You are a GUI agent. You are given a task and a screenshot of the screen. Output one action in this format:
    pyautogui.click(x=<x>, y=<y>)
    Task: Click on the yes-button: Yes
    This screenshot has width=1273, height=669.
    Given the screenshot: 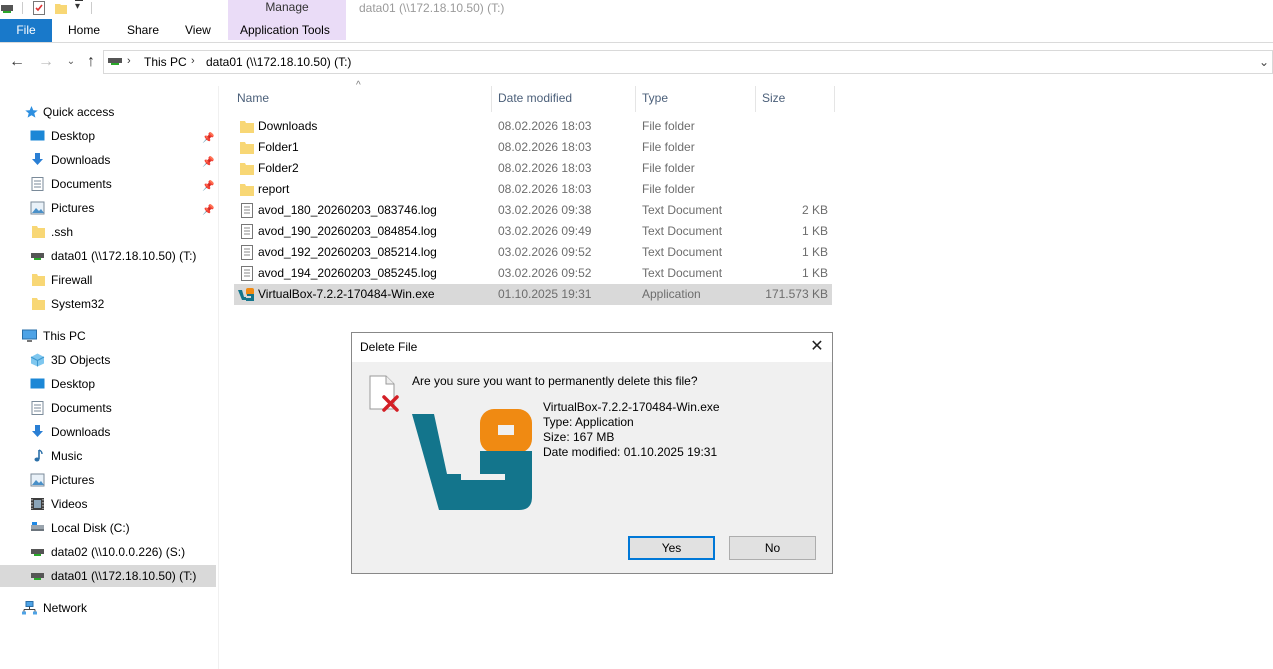 What is the action you would take?
    pyautogui.click(x=671, y=548)
    